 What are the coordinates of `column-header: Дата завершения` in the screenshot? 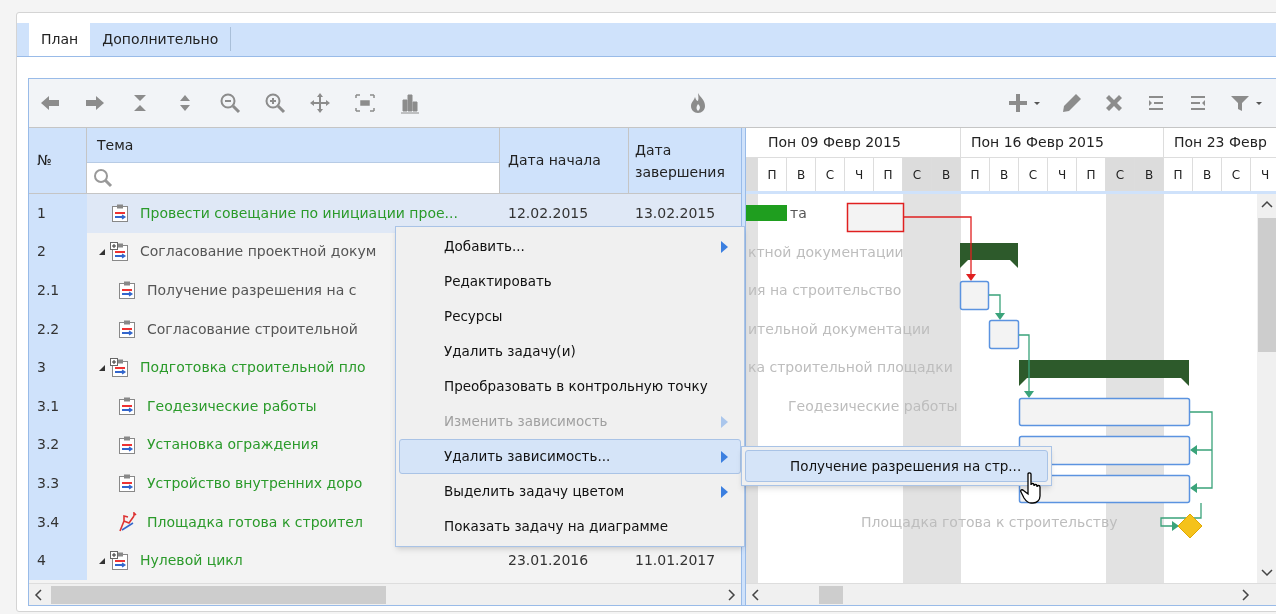 It's located at (684, 160).